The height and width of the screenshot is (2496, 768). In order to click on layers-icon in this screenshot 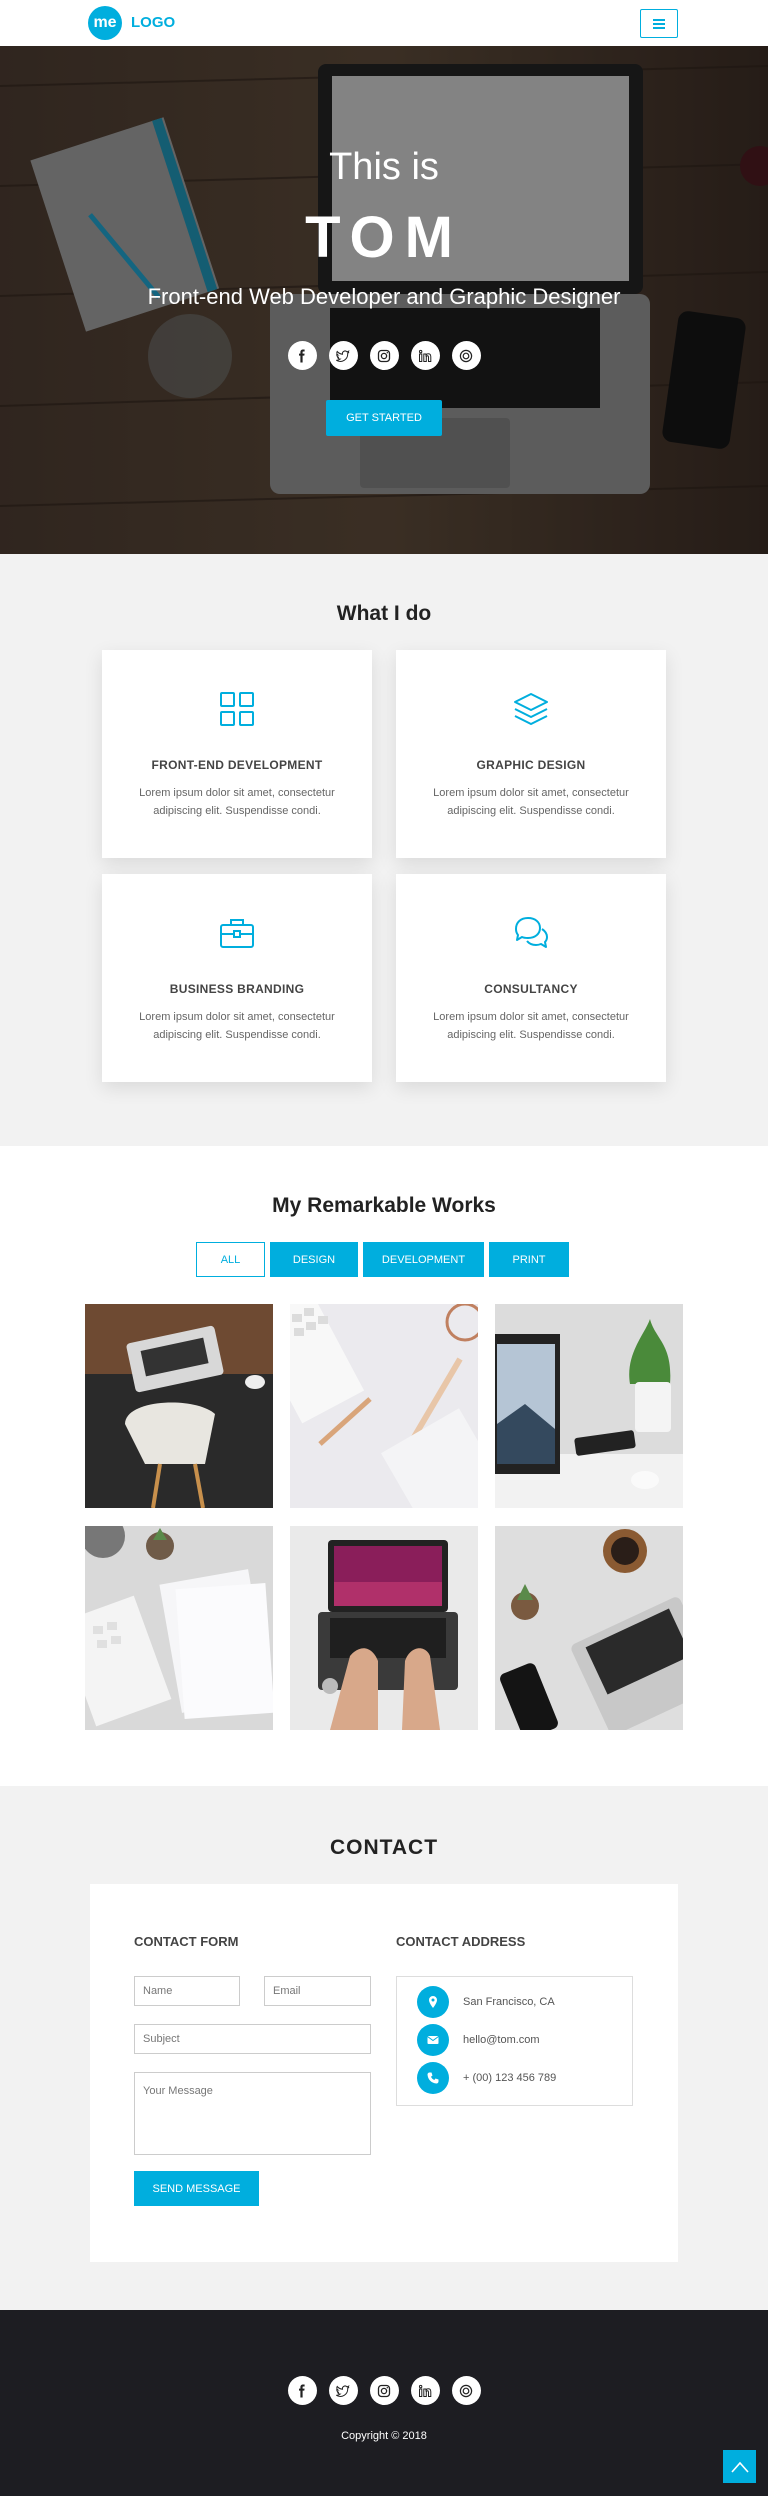, I will do `click(531, 709)`.